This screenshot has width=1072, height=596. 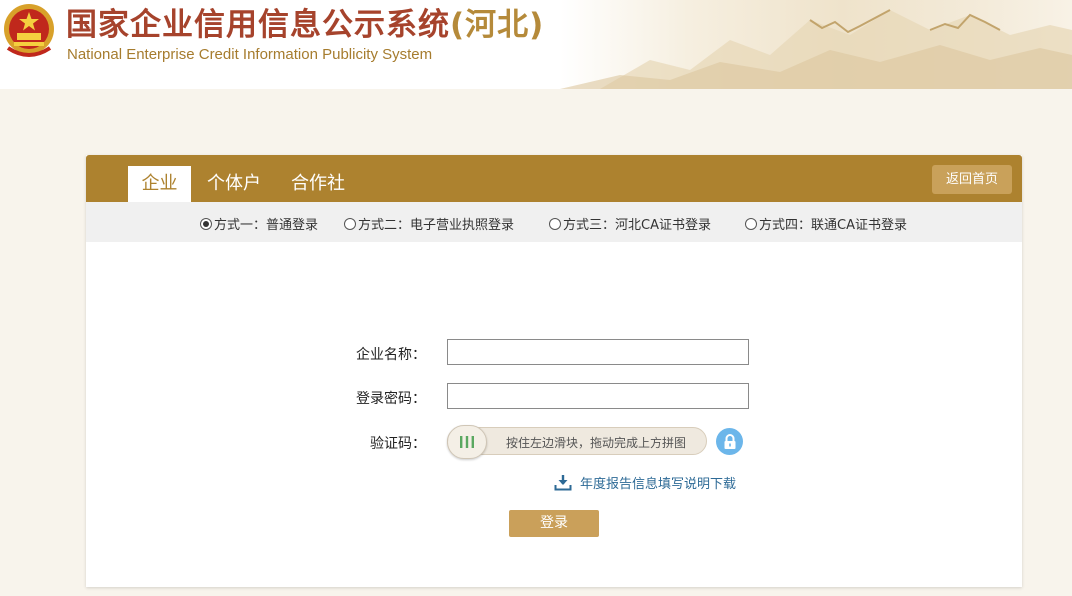 What do you see at coordinates (391, 355) in the screenshot?
I see `company-name-label: 企业名称：` at bounding box center [391, 355].